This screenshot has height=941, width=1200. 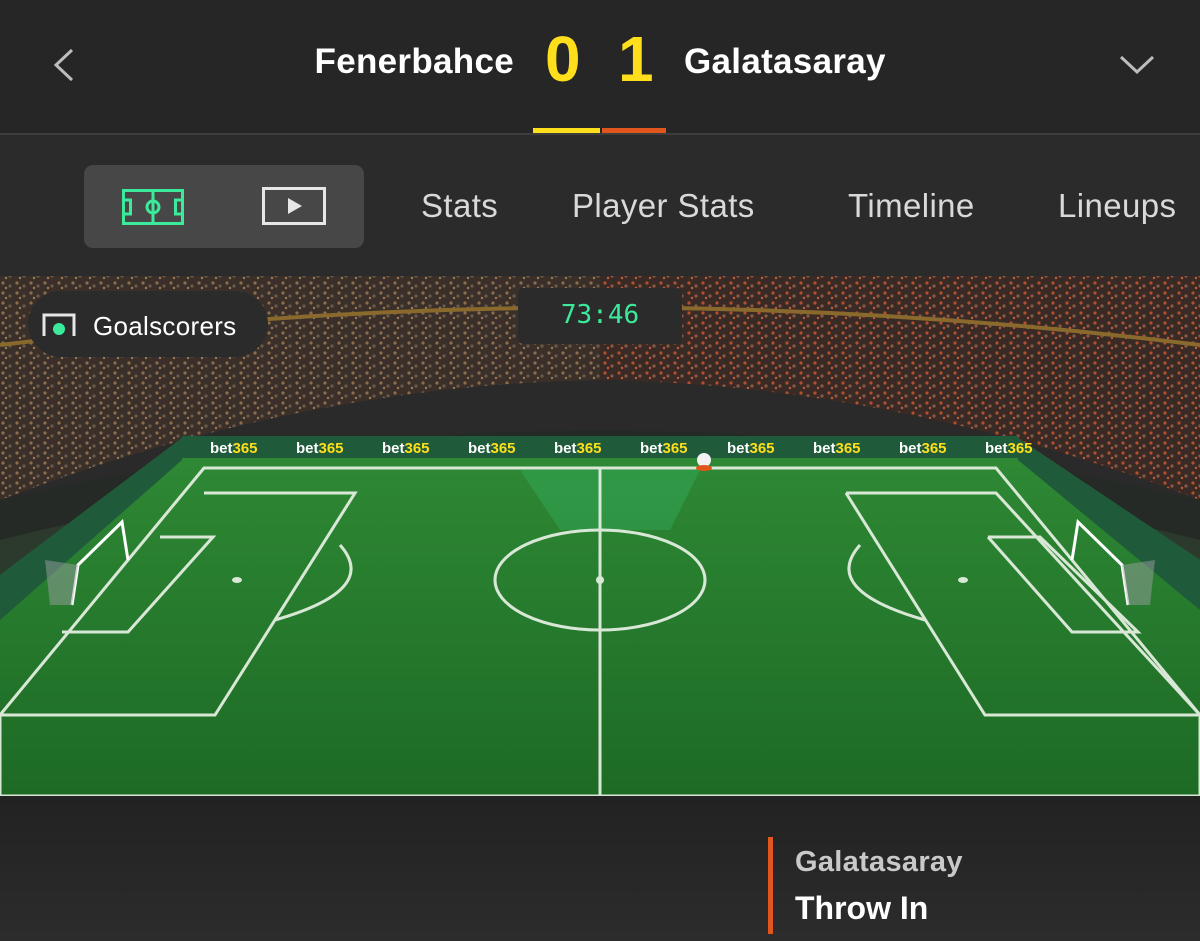 I want to click on tab-bar: Stats Player Stats Timeline Lineups, so click(x=600, y=205).